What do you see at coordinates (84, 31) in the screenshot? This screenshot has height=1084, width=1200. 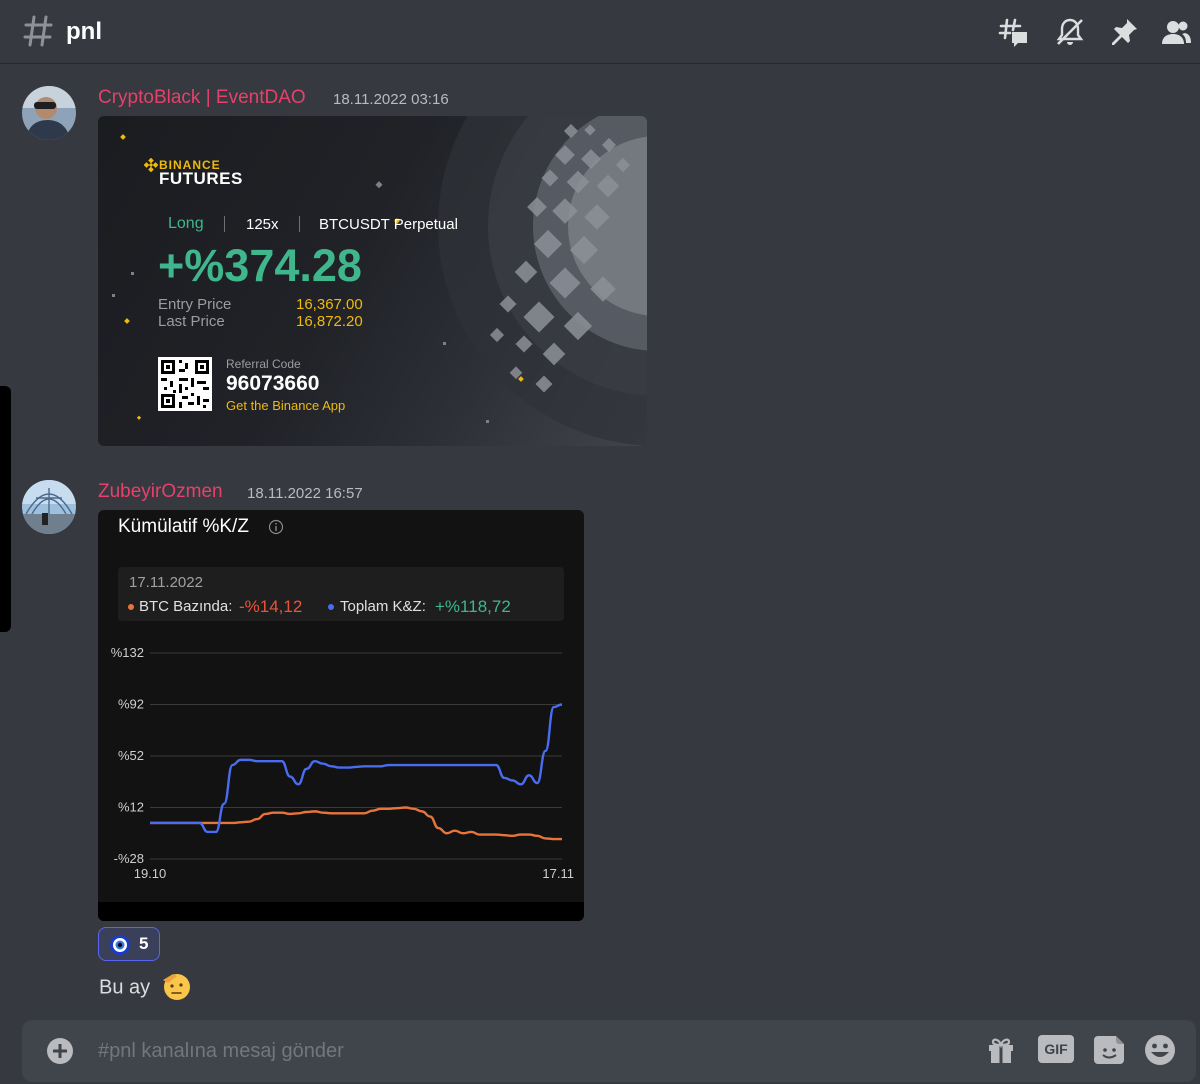 I see `channel-name: pnl` at bounding box center [84, 31].